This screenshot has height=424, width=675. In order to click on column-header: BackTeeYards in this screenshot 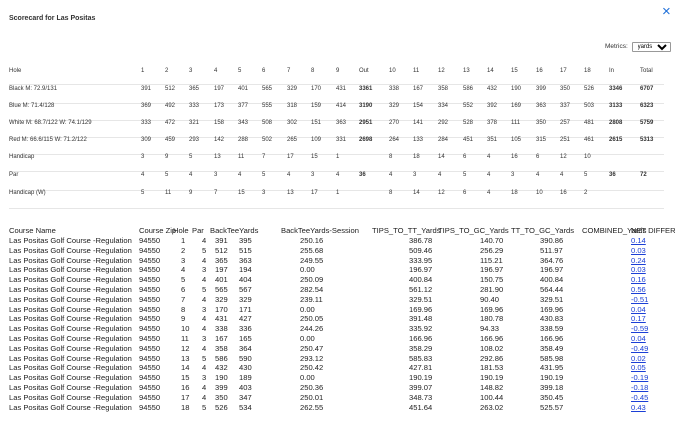, I will do `click(234, 230)`.